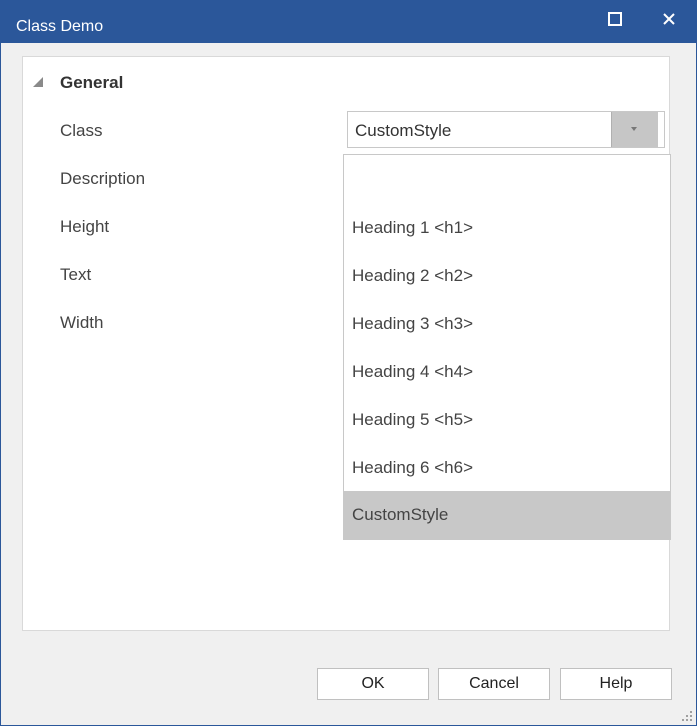 The image size is (697, 726). Describe the element at coordinates (348, 22) in the screenshot. I see `title-bar: Class Demo` at that location.